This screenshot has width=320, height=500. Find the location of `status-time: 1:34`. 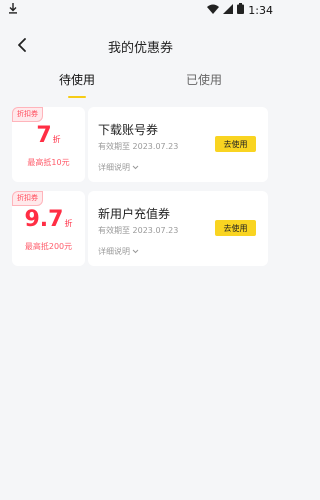

status-time: 1:34 is located at coordinates (260, 10).